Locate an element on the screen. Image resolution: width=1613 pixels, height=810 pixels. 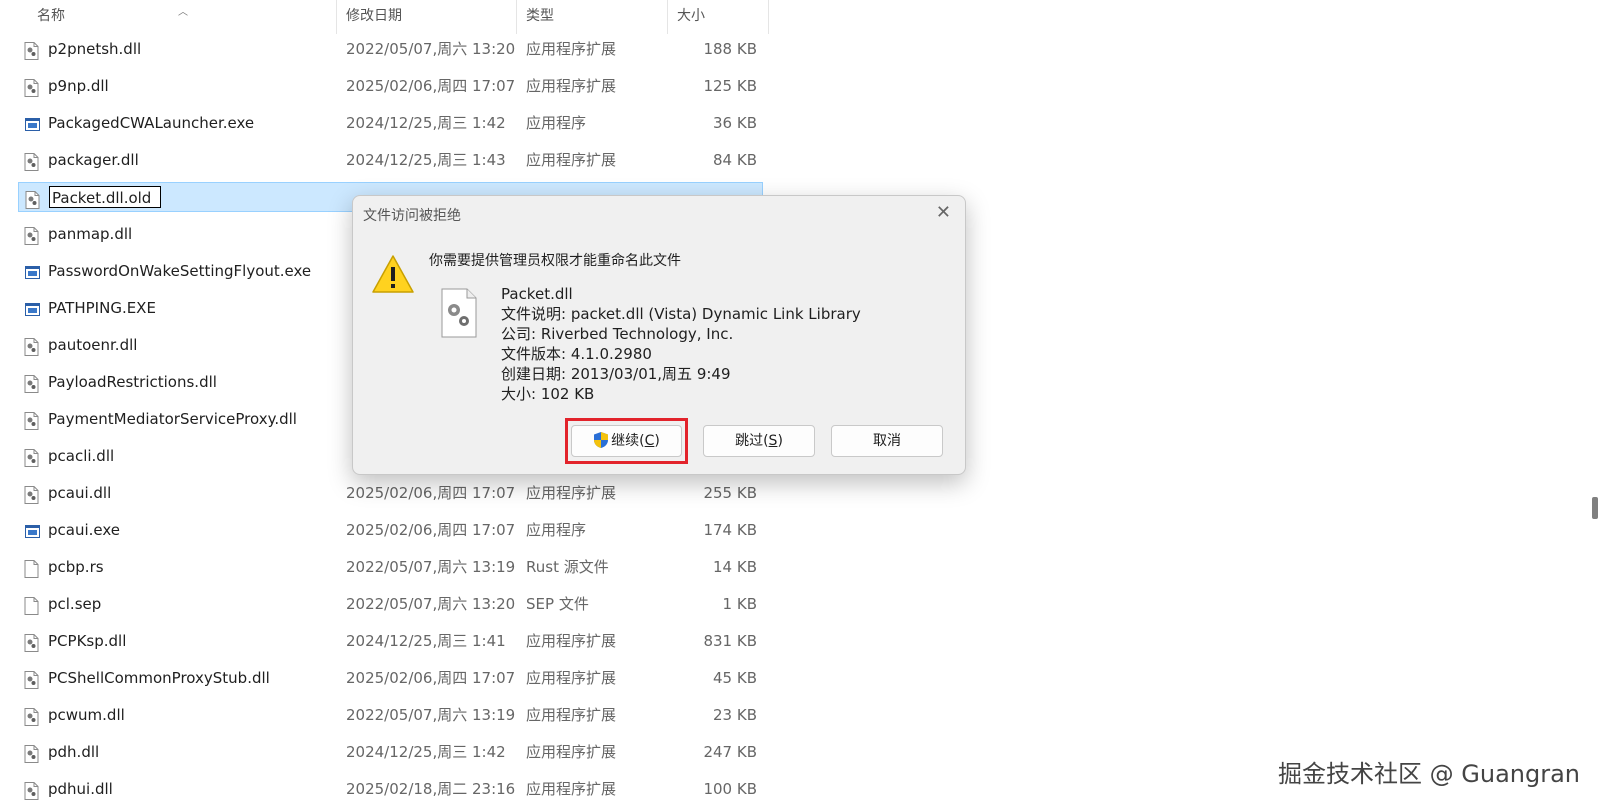
file-size: 45 KB is located at coordinates (735, 678).